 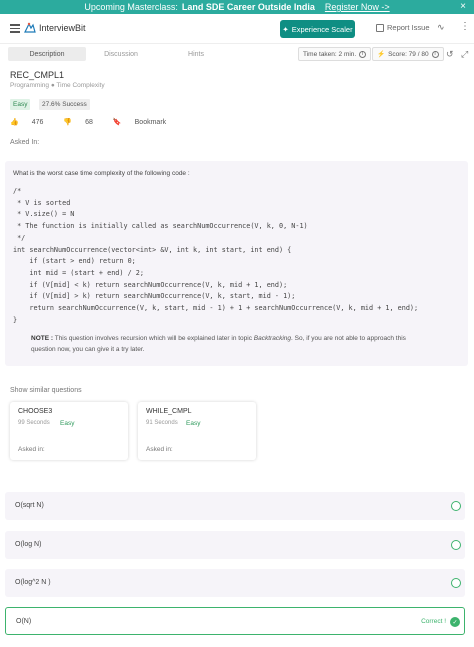 I want to click on sparkle-icon: ✦, so click(x=285, y=29).